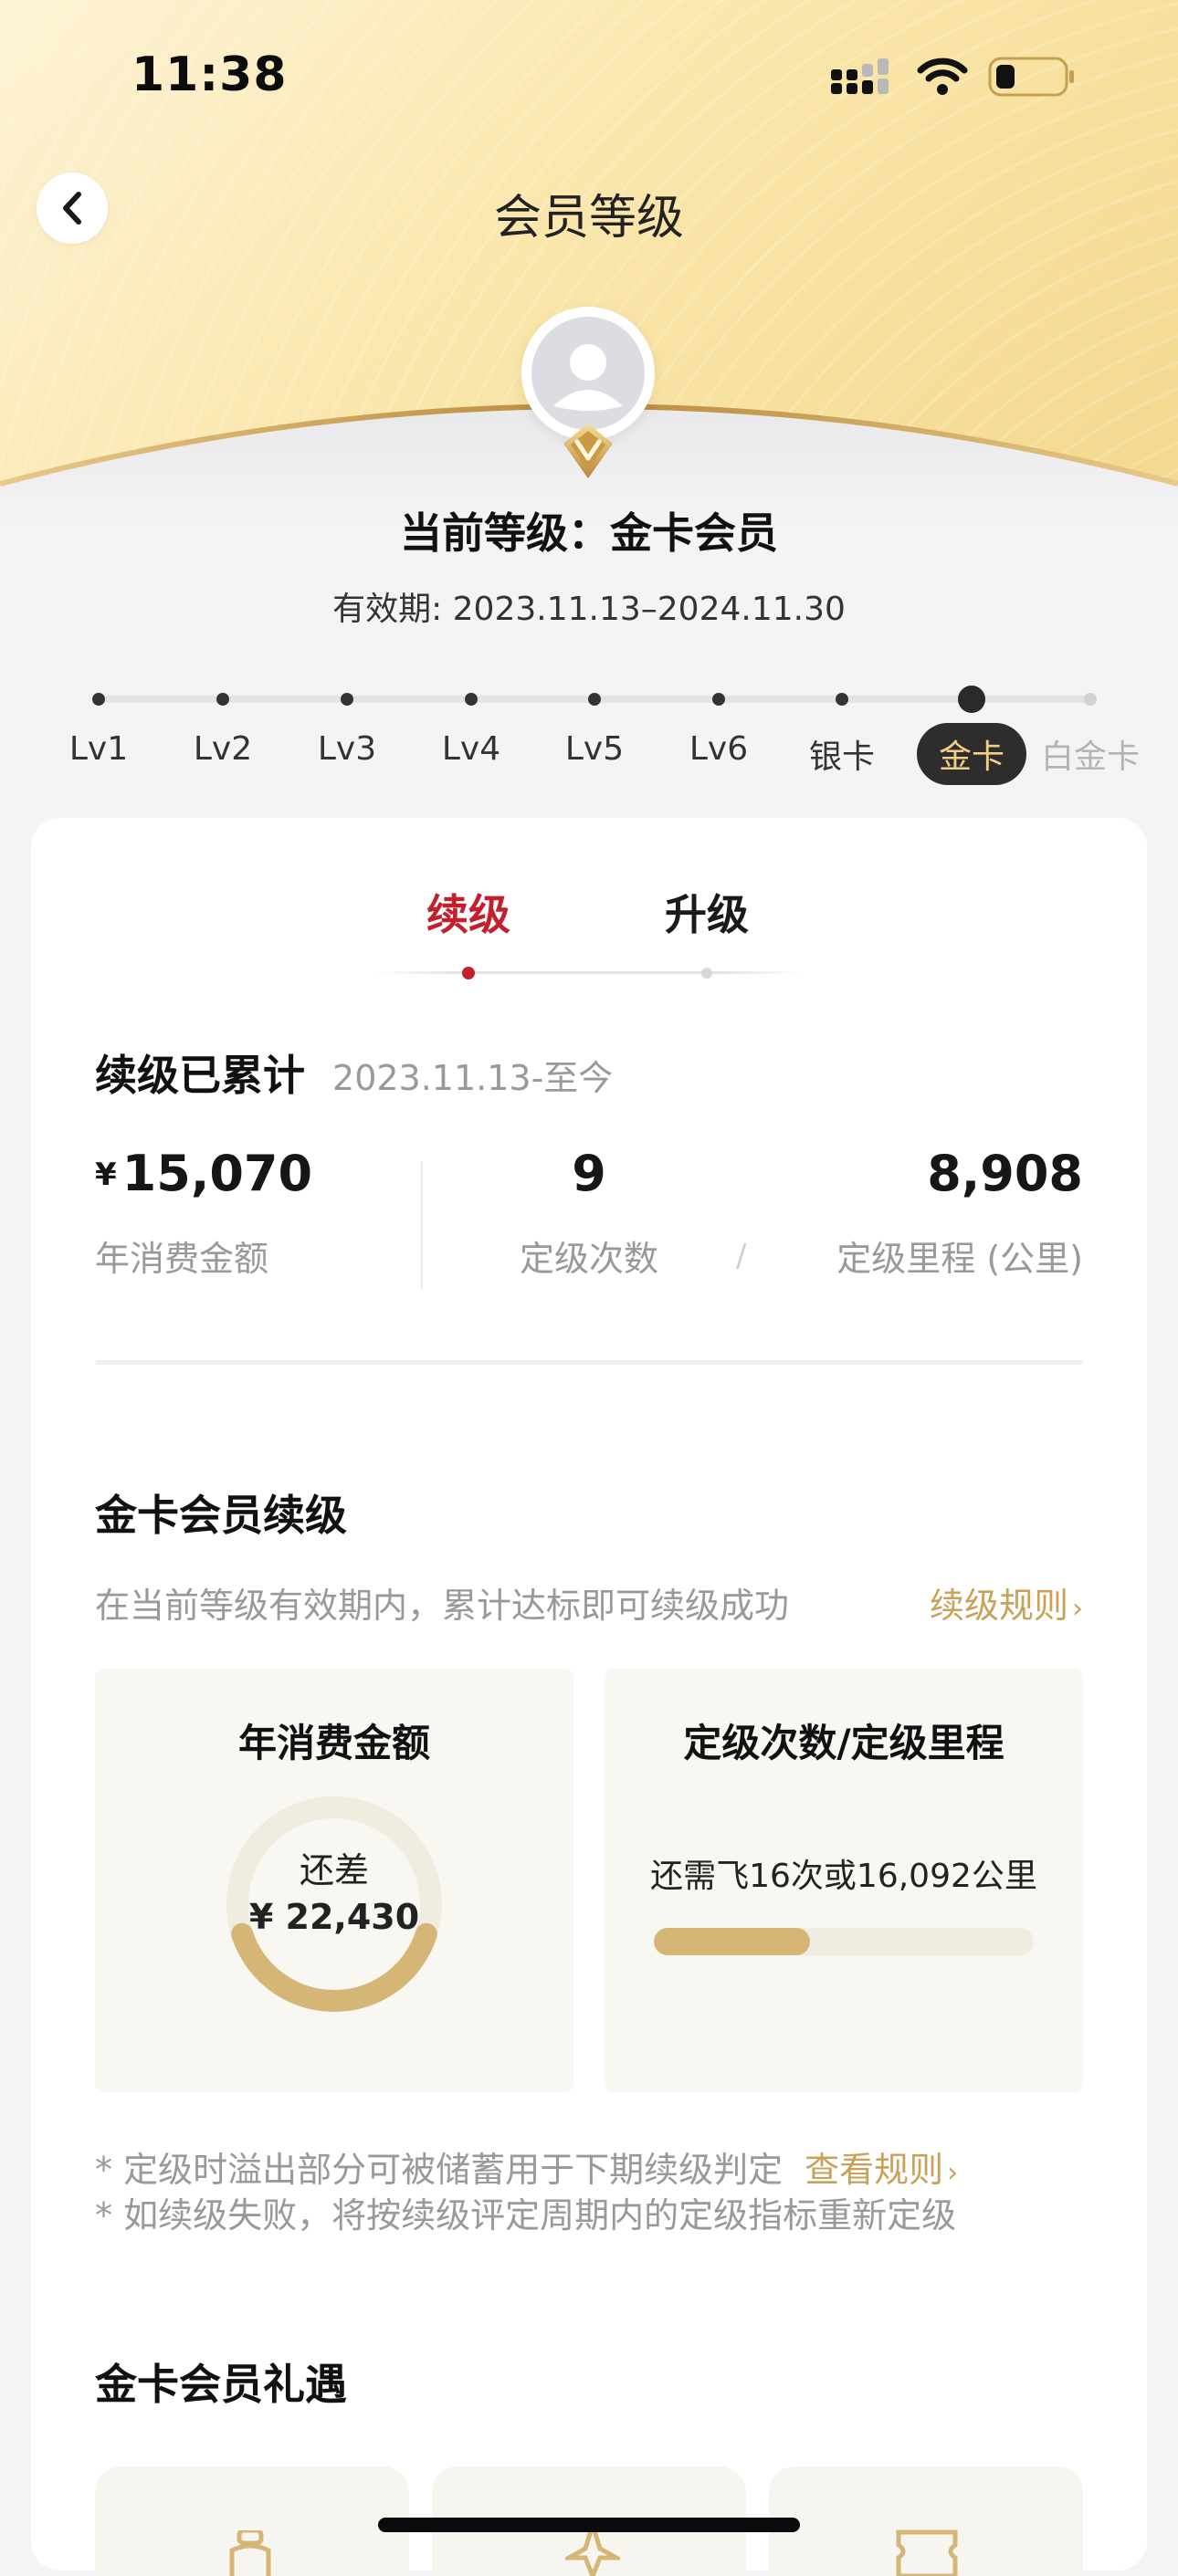 This screenshot has height=2576, width=1178. Describe the element at coordinates (718, 749) in the screenshot. I see `level-label-6: Lv6` at that location.